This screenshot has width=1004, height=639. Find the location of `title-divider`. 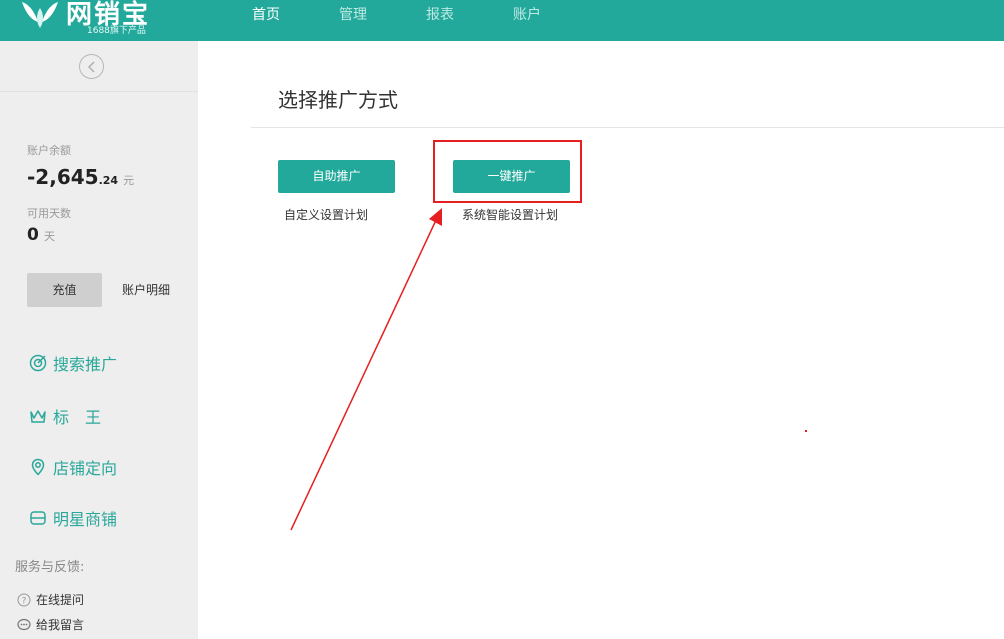

title-divider is located at coordinates (627, 127).